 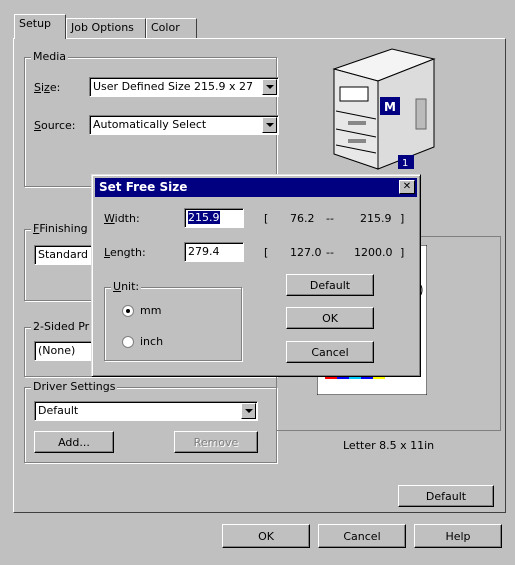 I want to click on ok-button: OK, so click(x=266, y=536).